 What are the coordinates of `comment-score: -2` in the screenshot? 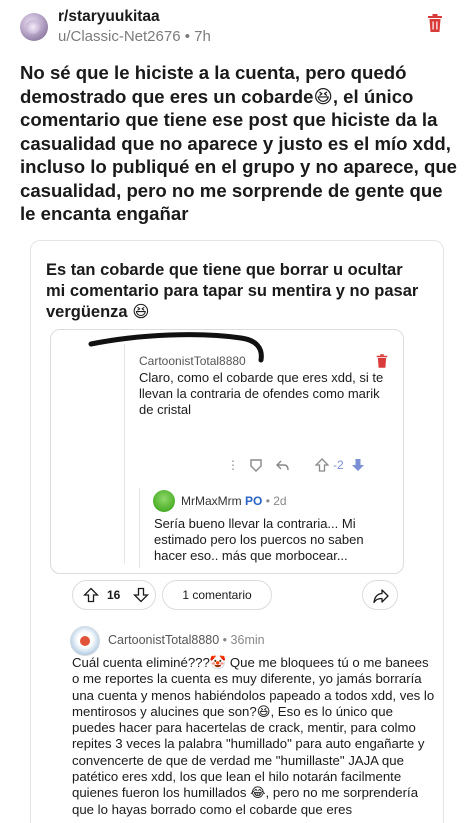 It's located at (338, 465).